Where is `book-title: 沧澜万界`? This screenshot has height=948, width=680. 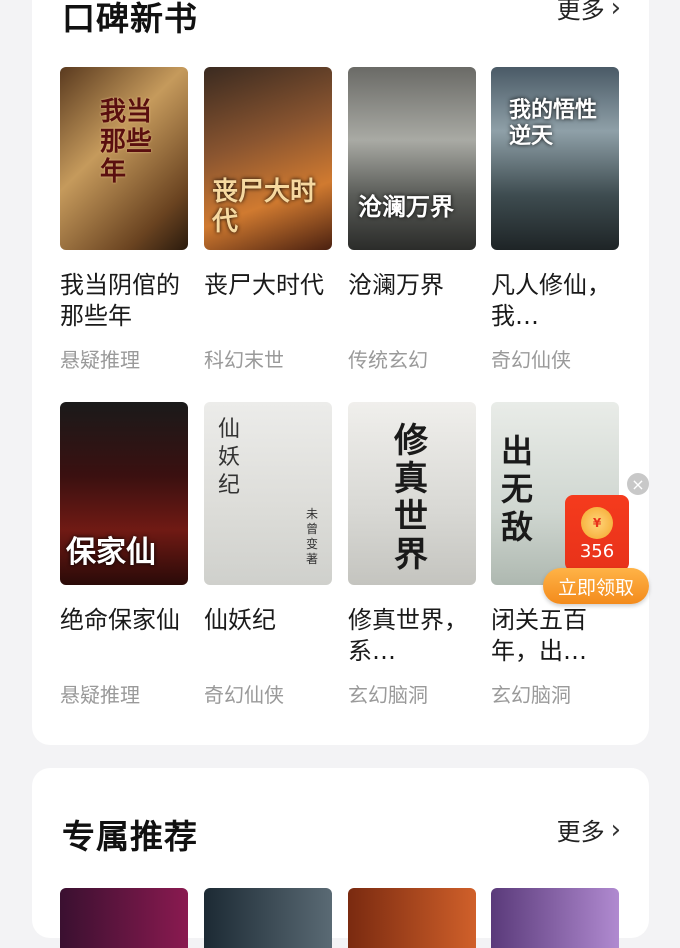 book-title: 沧澜万界 is located at coordinates (396, 285).